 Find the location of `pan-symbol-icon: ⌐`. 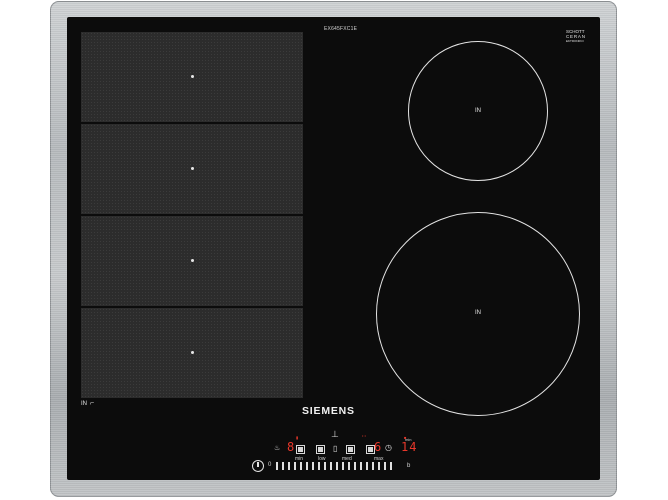

pan-symbol-icon: ⌐ is located at coordinates (92, 403).